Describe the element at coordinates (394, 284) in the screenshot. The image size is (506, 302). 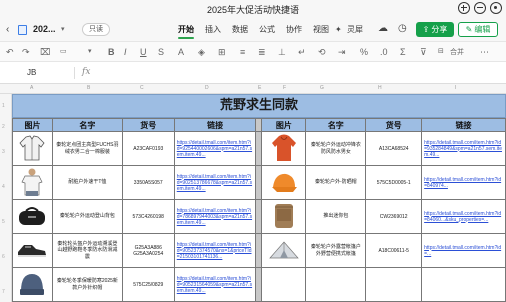
I see `product-code-cell` at that location.